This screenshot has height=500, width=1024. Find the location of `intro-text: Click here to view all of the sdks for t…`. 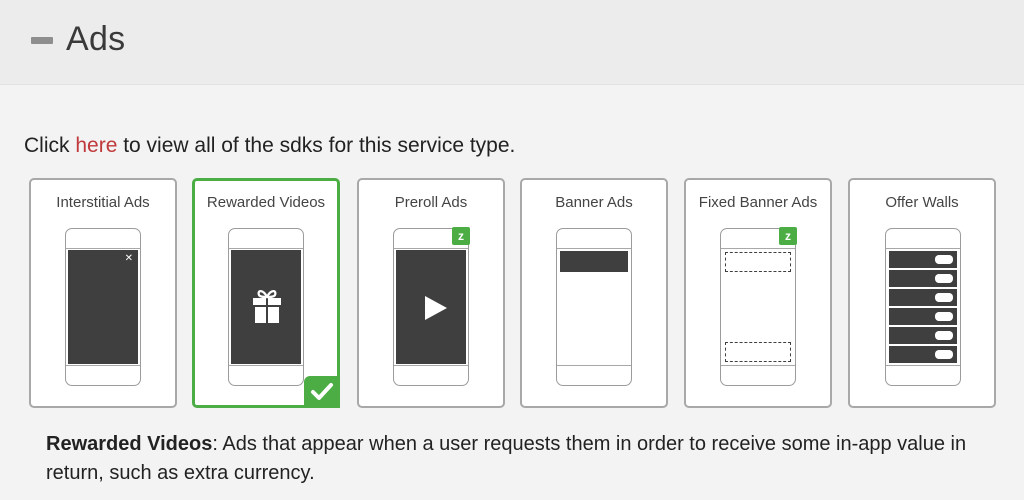

intro-text: Click here to view all of the sdks for t… is located at coordinates (269, 146).